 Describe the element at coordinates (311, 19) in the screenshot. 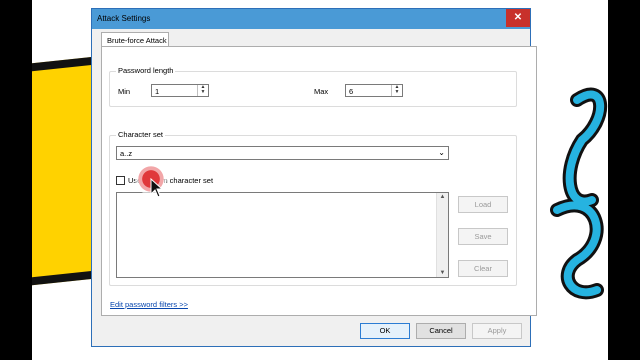

I see `title-bar: Attack Settings ✕` at that location.